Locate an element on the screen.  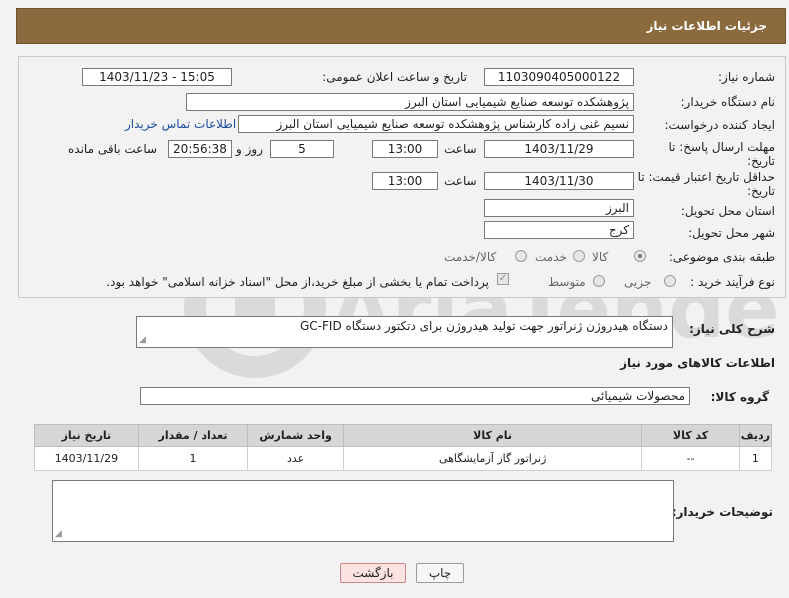
need-number-label: شماره نیاز: is located at coordinates (746, 77).